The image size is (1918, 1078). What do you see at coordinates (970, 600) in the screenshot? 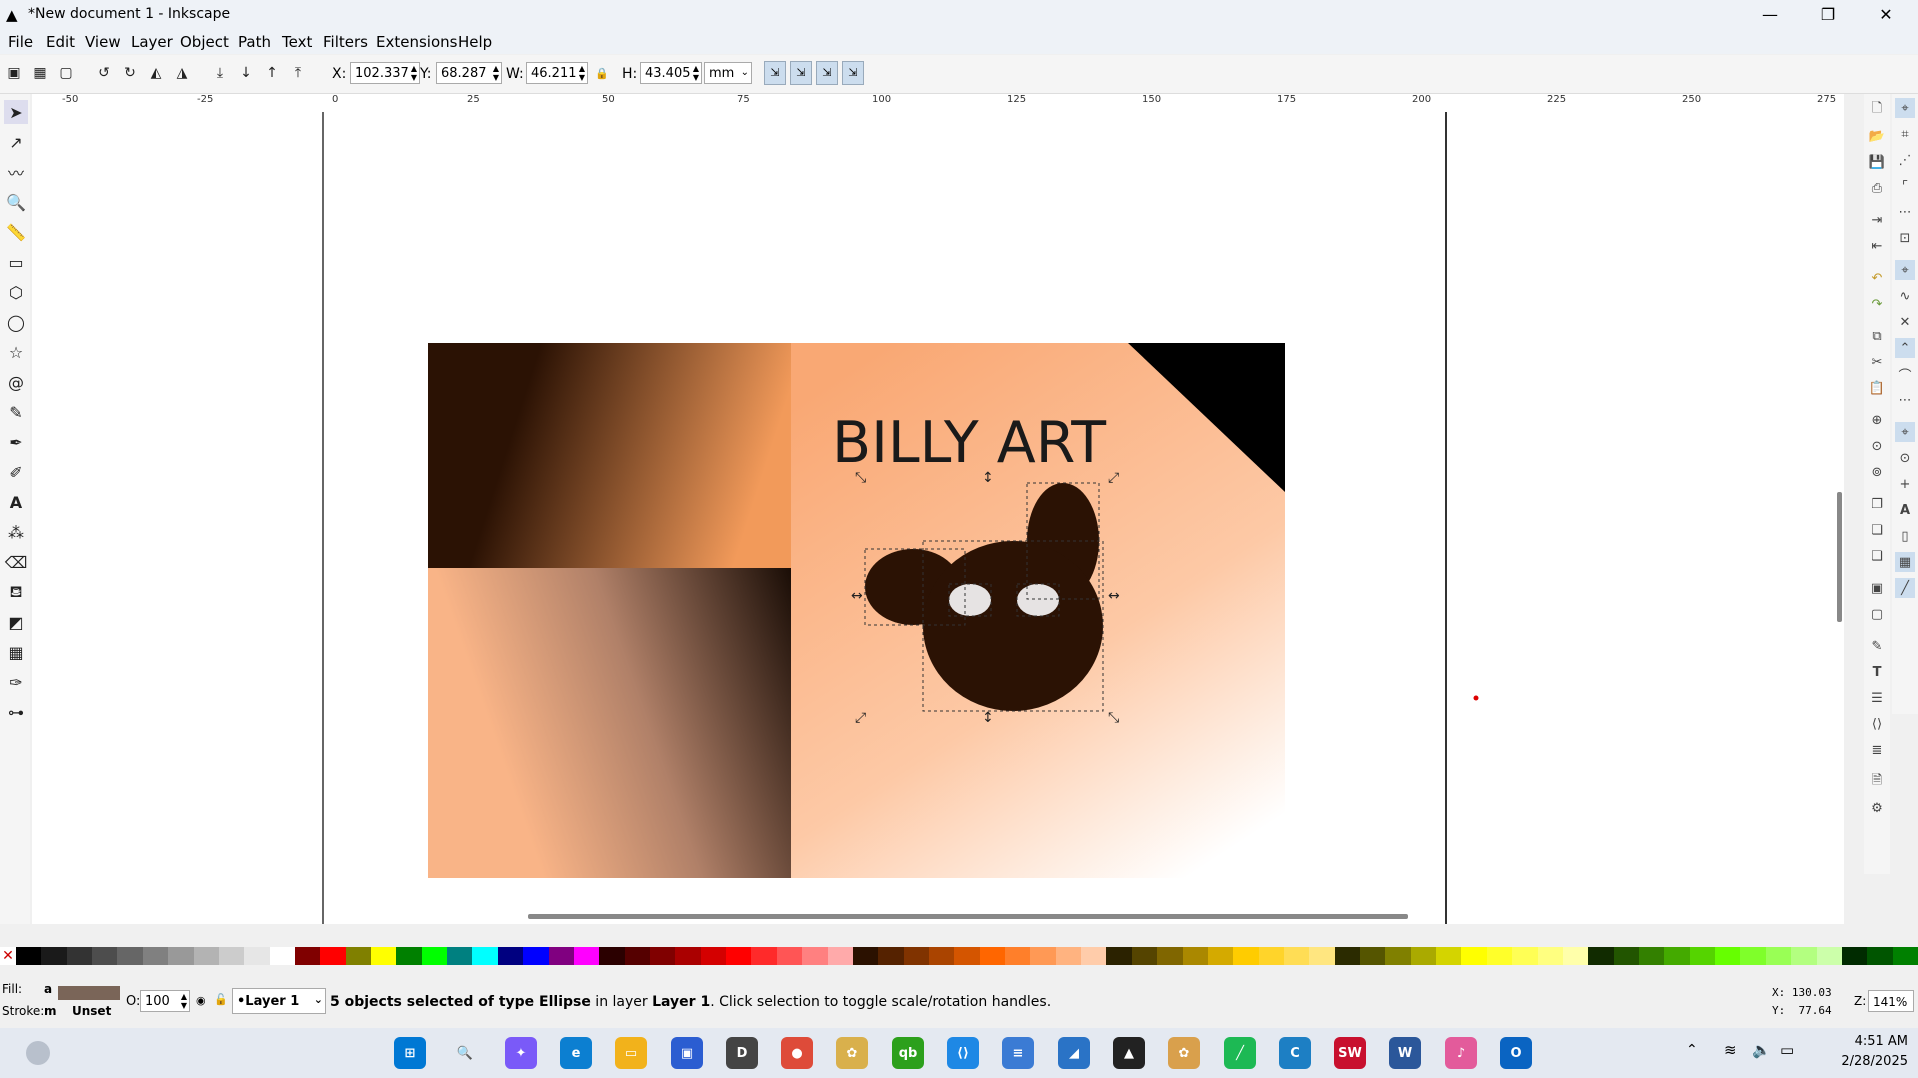
I see `left-eye-ellipse` at bounding box center [970, 600].